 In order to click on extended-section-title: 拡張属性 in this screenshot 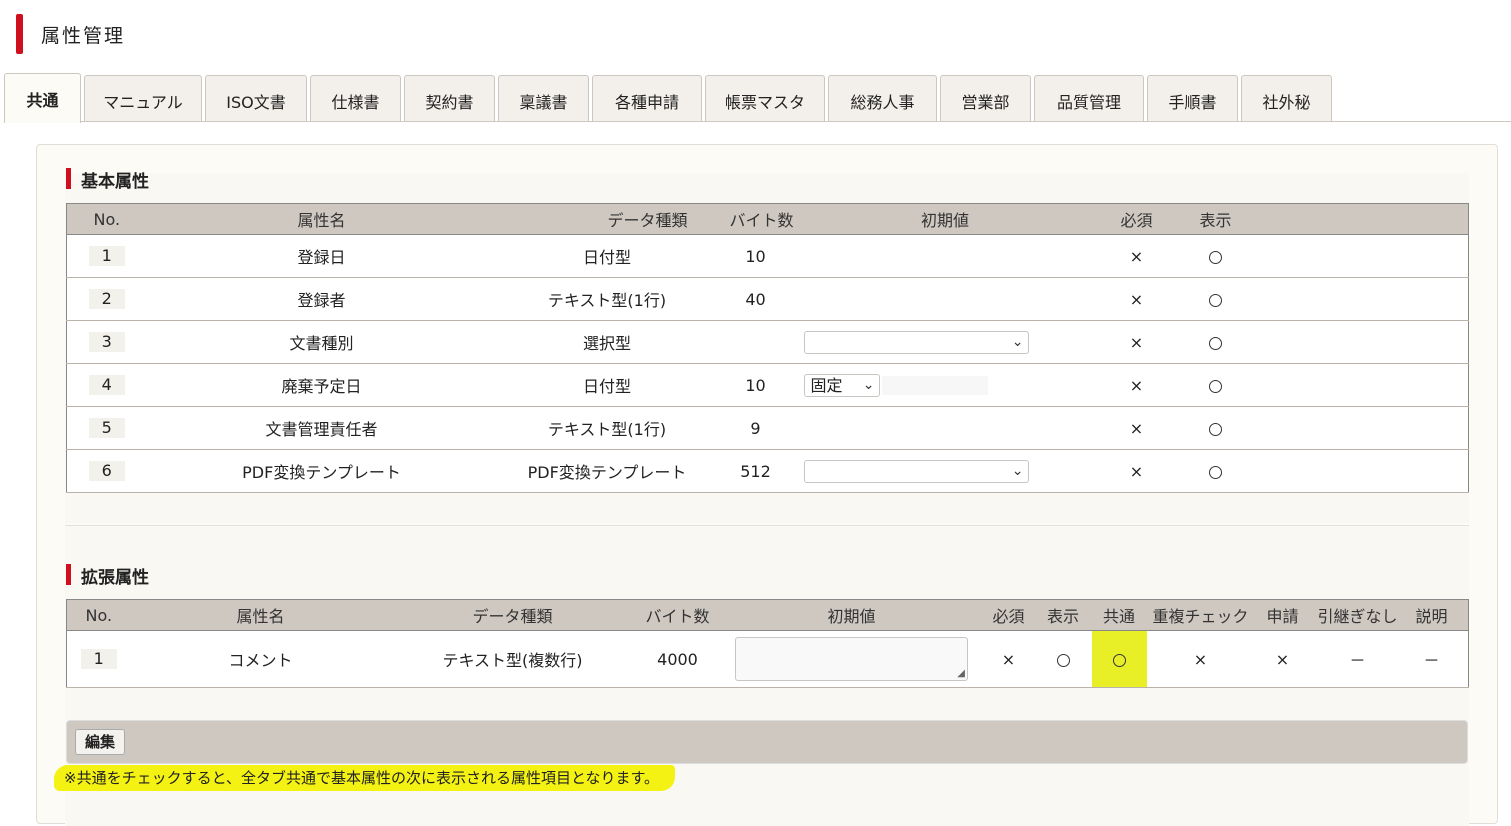, I will do `click(107, 575)`.